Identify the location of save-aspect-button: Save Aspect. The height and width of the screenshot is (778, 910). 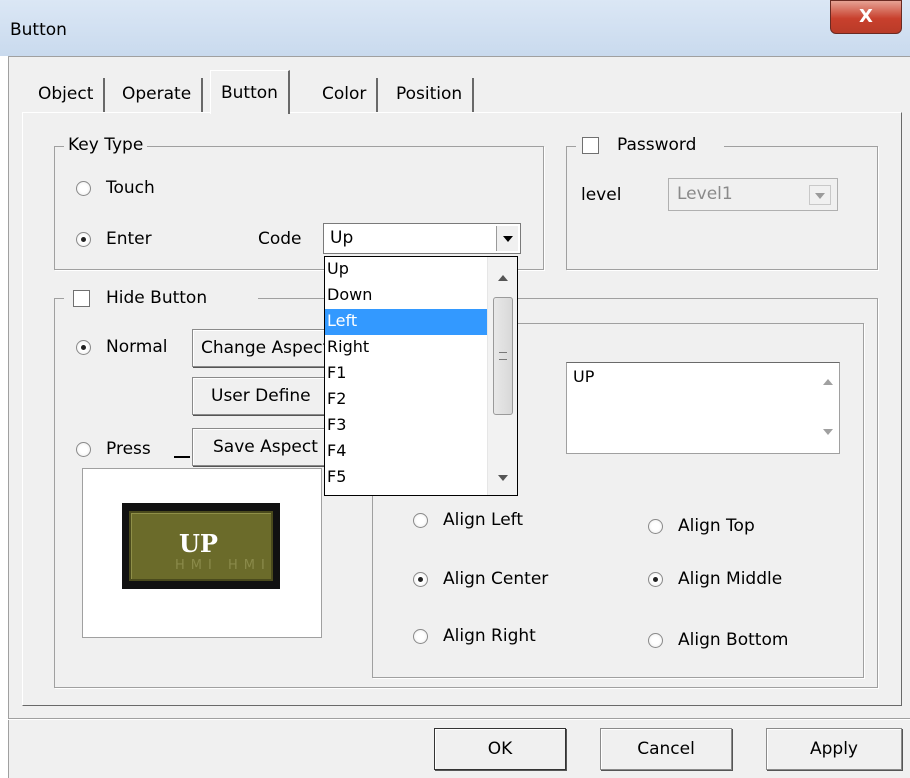
(260, 447).